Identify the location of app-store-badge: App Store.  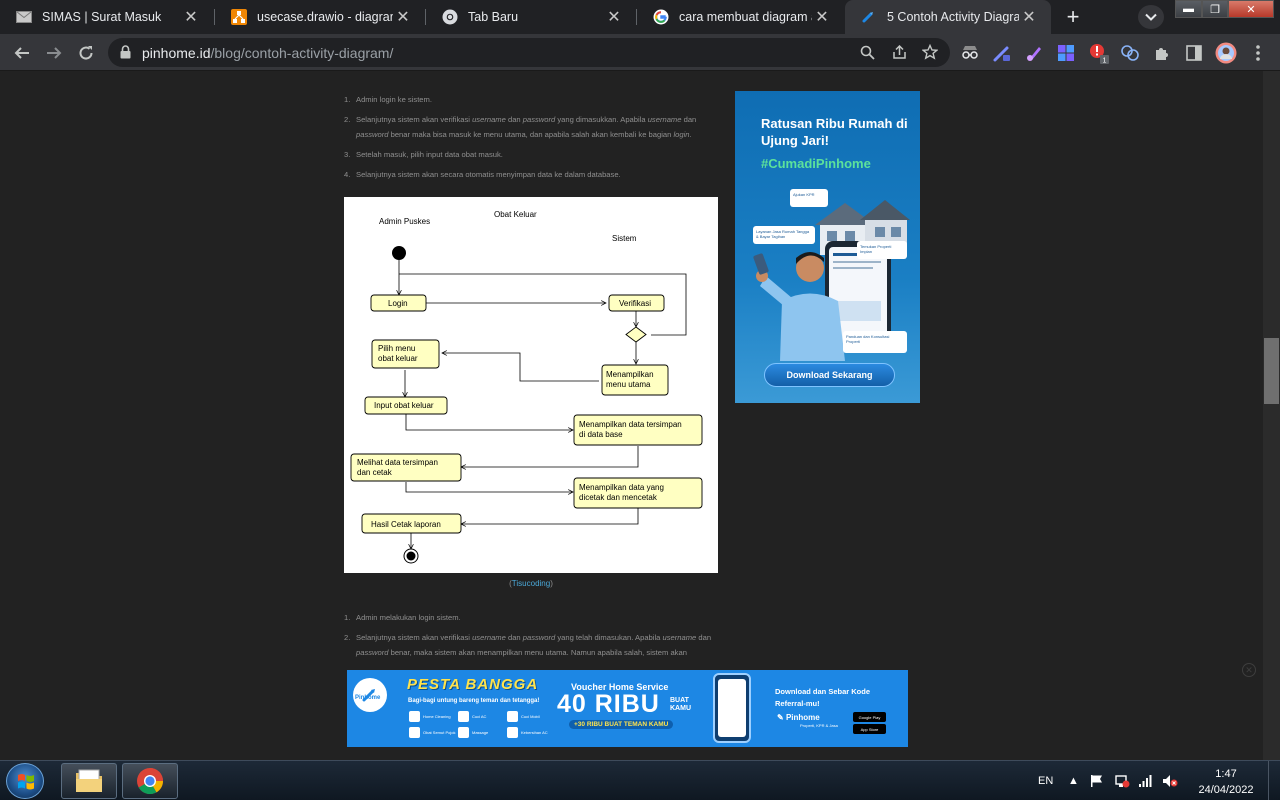
(869, 729).